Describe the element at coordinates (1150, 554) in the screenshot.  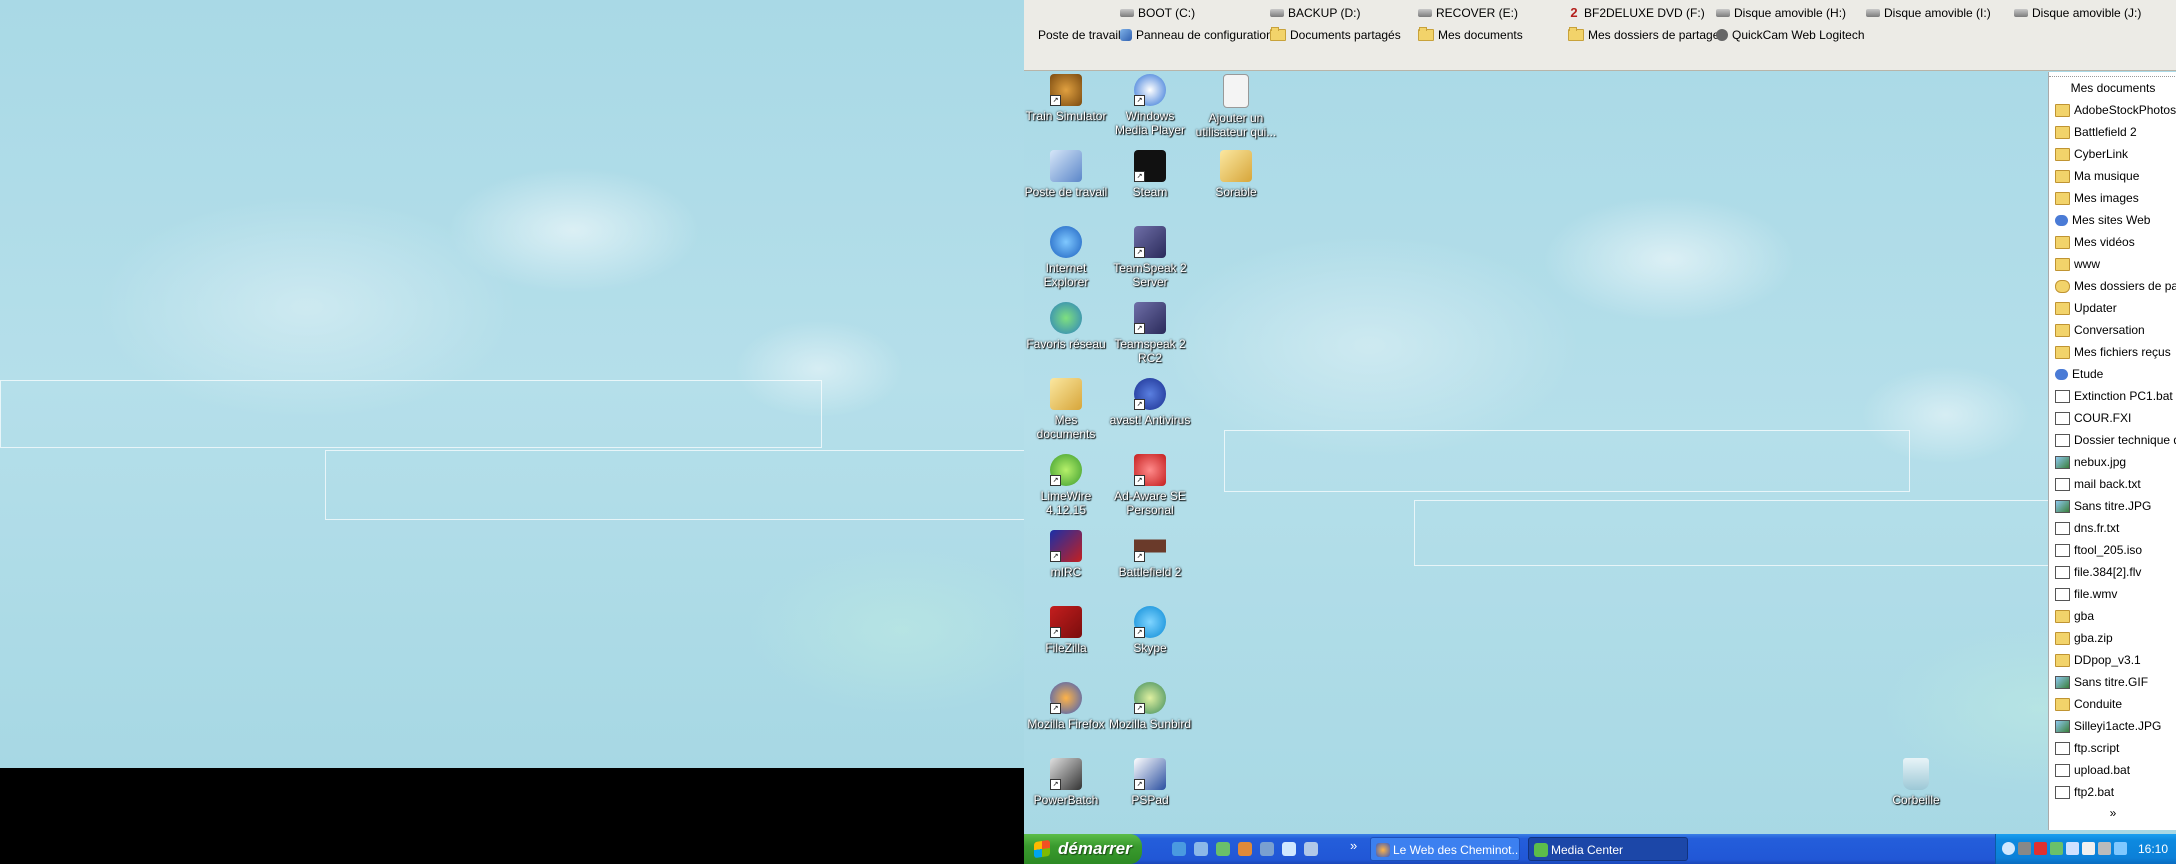
I see `desktop-icon-battlefield-2: ↗ Battlefield 2` at that location.